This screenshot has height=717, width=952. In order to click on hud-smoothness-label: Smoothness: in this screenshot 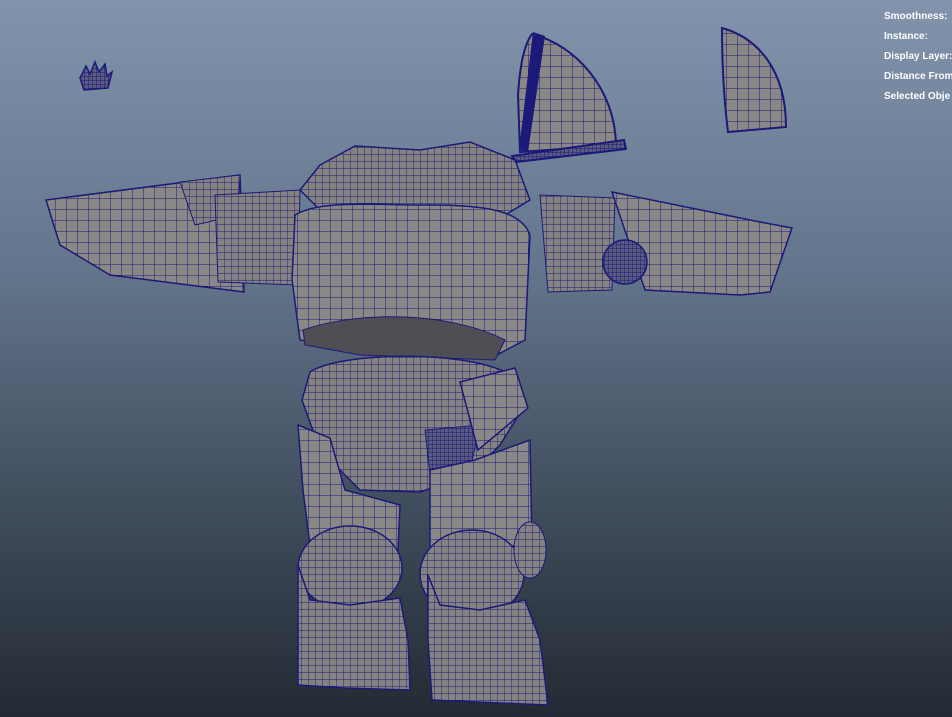, I will do `click(916, 16)`.